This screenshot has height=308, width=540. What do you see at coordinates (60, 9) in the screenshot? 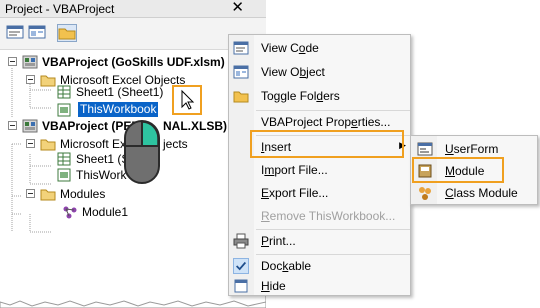
I see `window-title: Project - VBAProject` at bounding box center [60, 9].